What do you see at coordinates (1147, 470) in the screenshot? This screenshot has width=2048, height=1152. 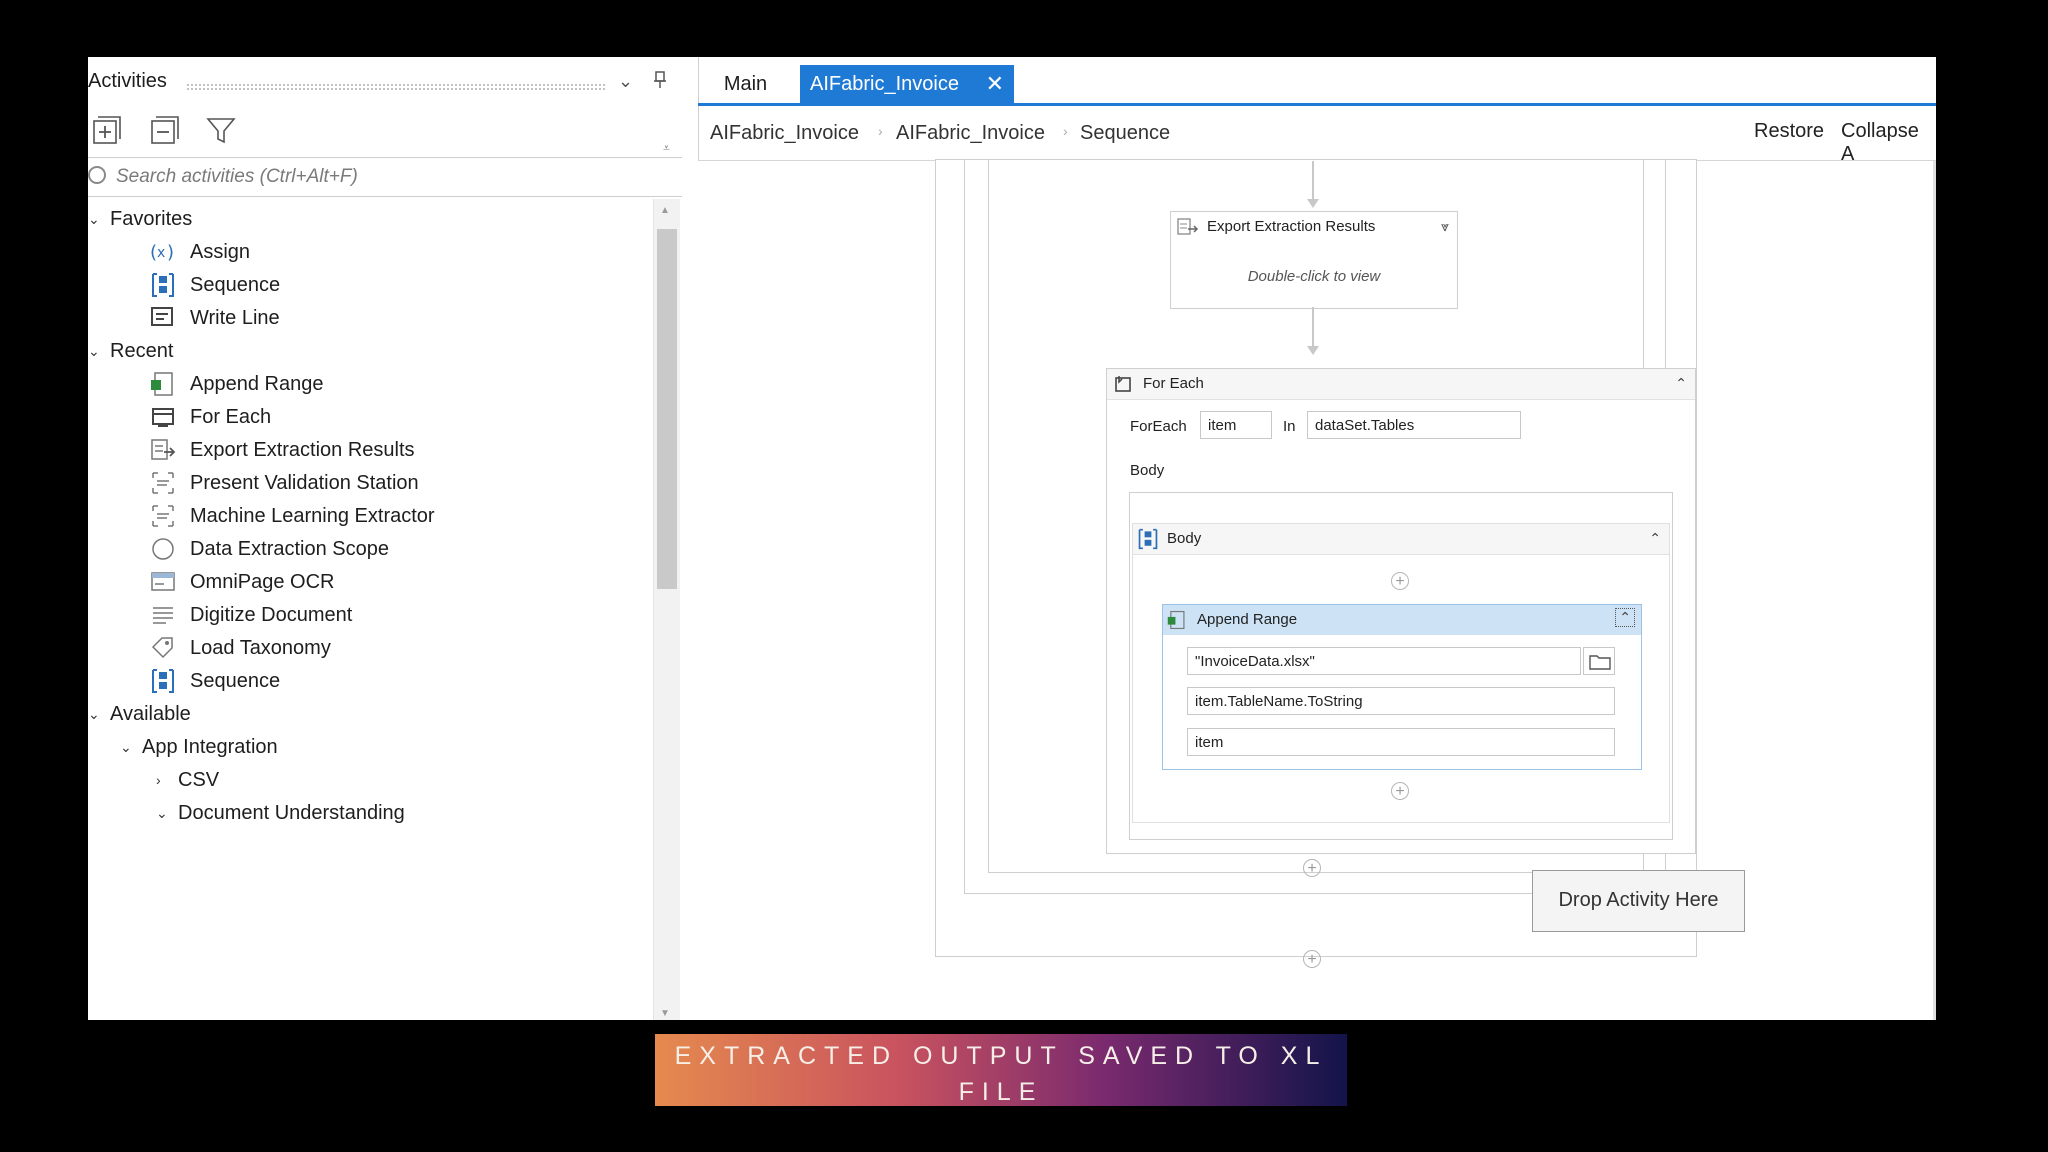 I see `body-label: Body` at bounding box center [1147, 470].